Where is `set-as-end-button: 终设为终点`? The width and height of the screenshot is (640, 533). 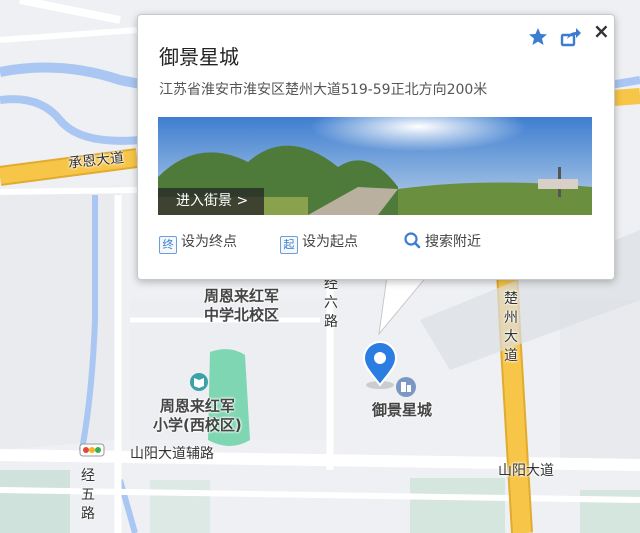 set-as-end-button: 终设为终点 is located at coordinates (198, 242).